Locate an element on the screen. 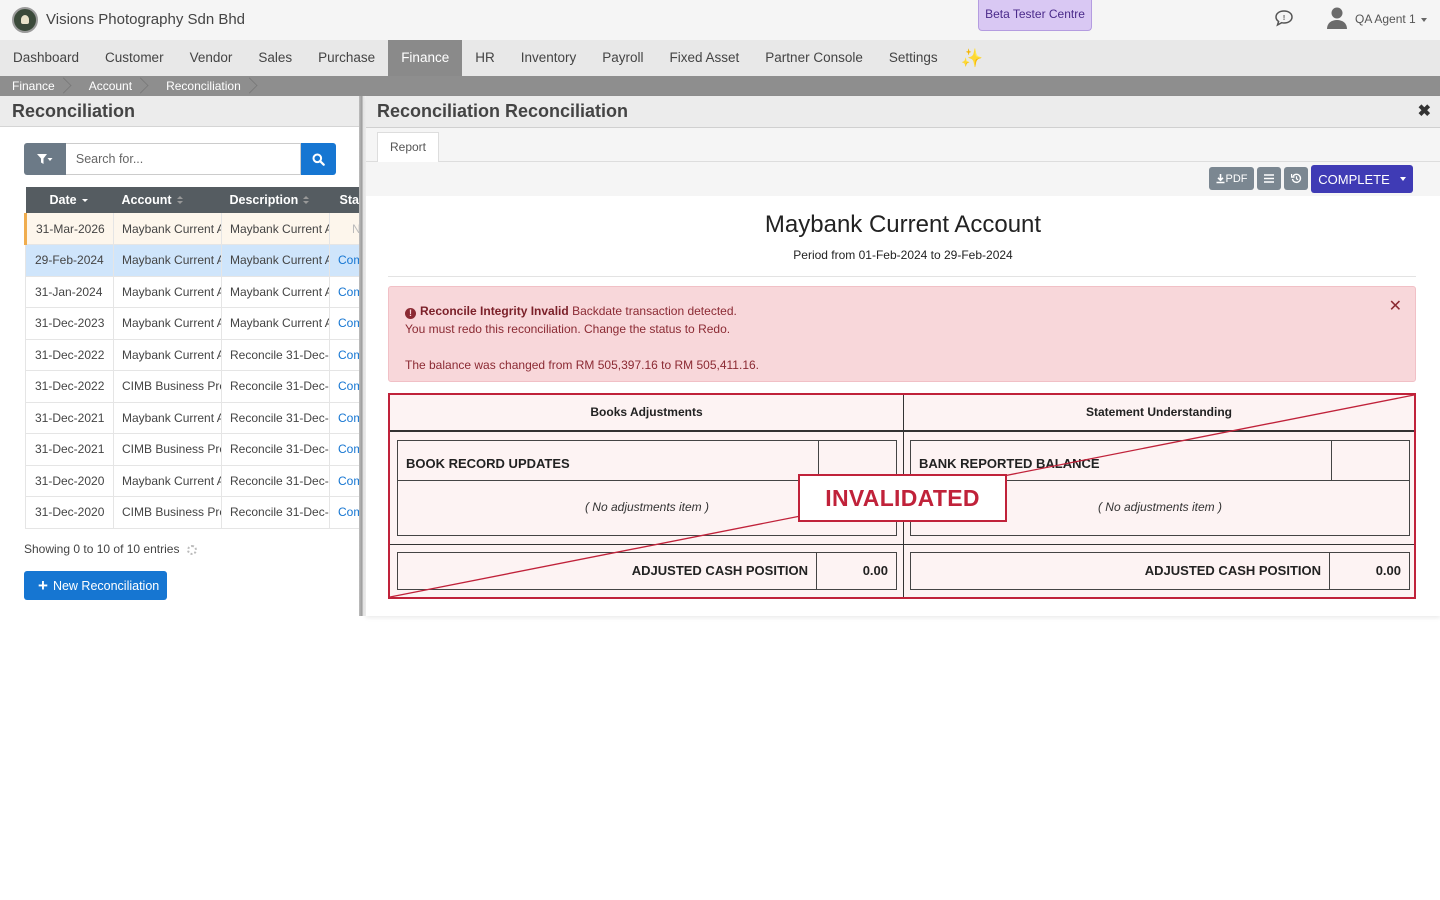 This screenshot has width=1440, height=900. pdf-button: PDF is located at coordinates (1231, 178).